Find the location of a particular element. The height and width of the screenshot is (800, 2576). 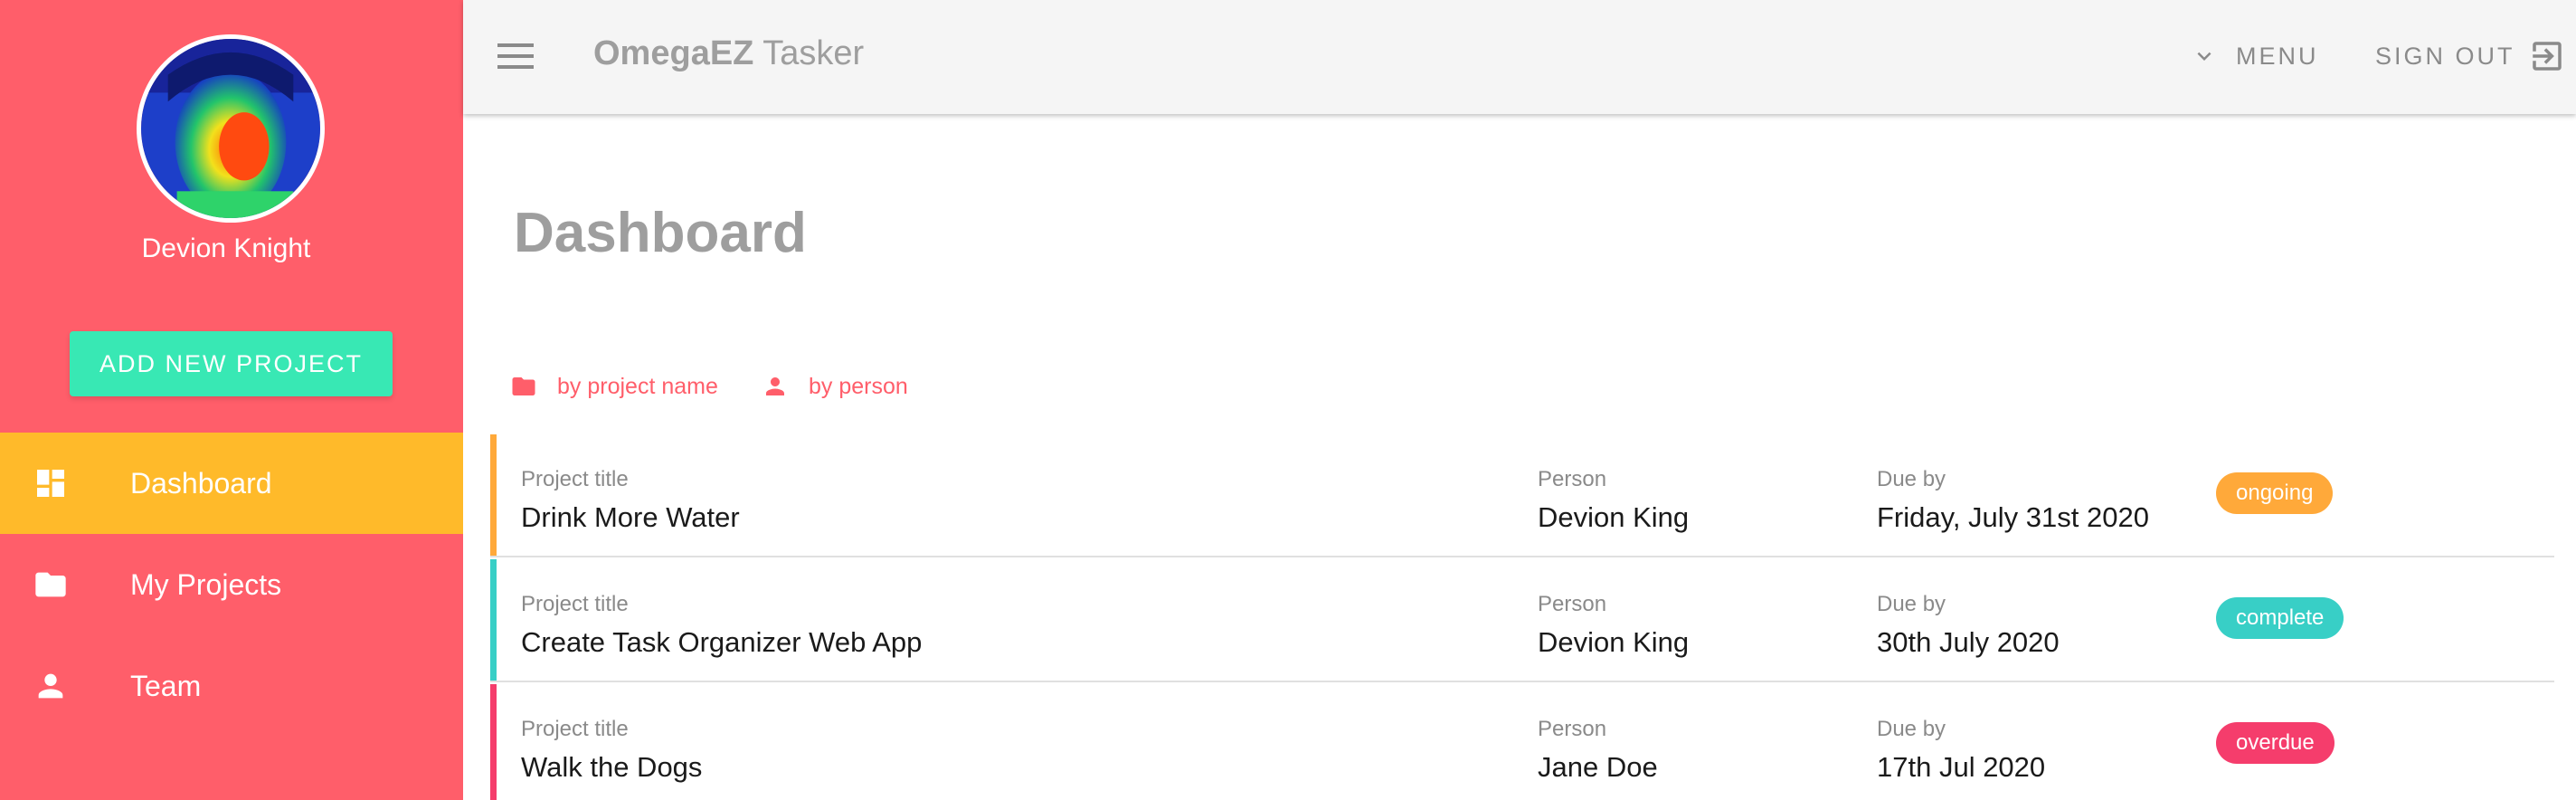

exit-icon is located at coordinates (2547, 56).